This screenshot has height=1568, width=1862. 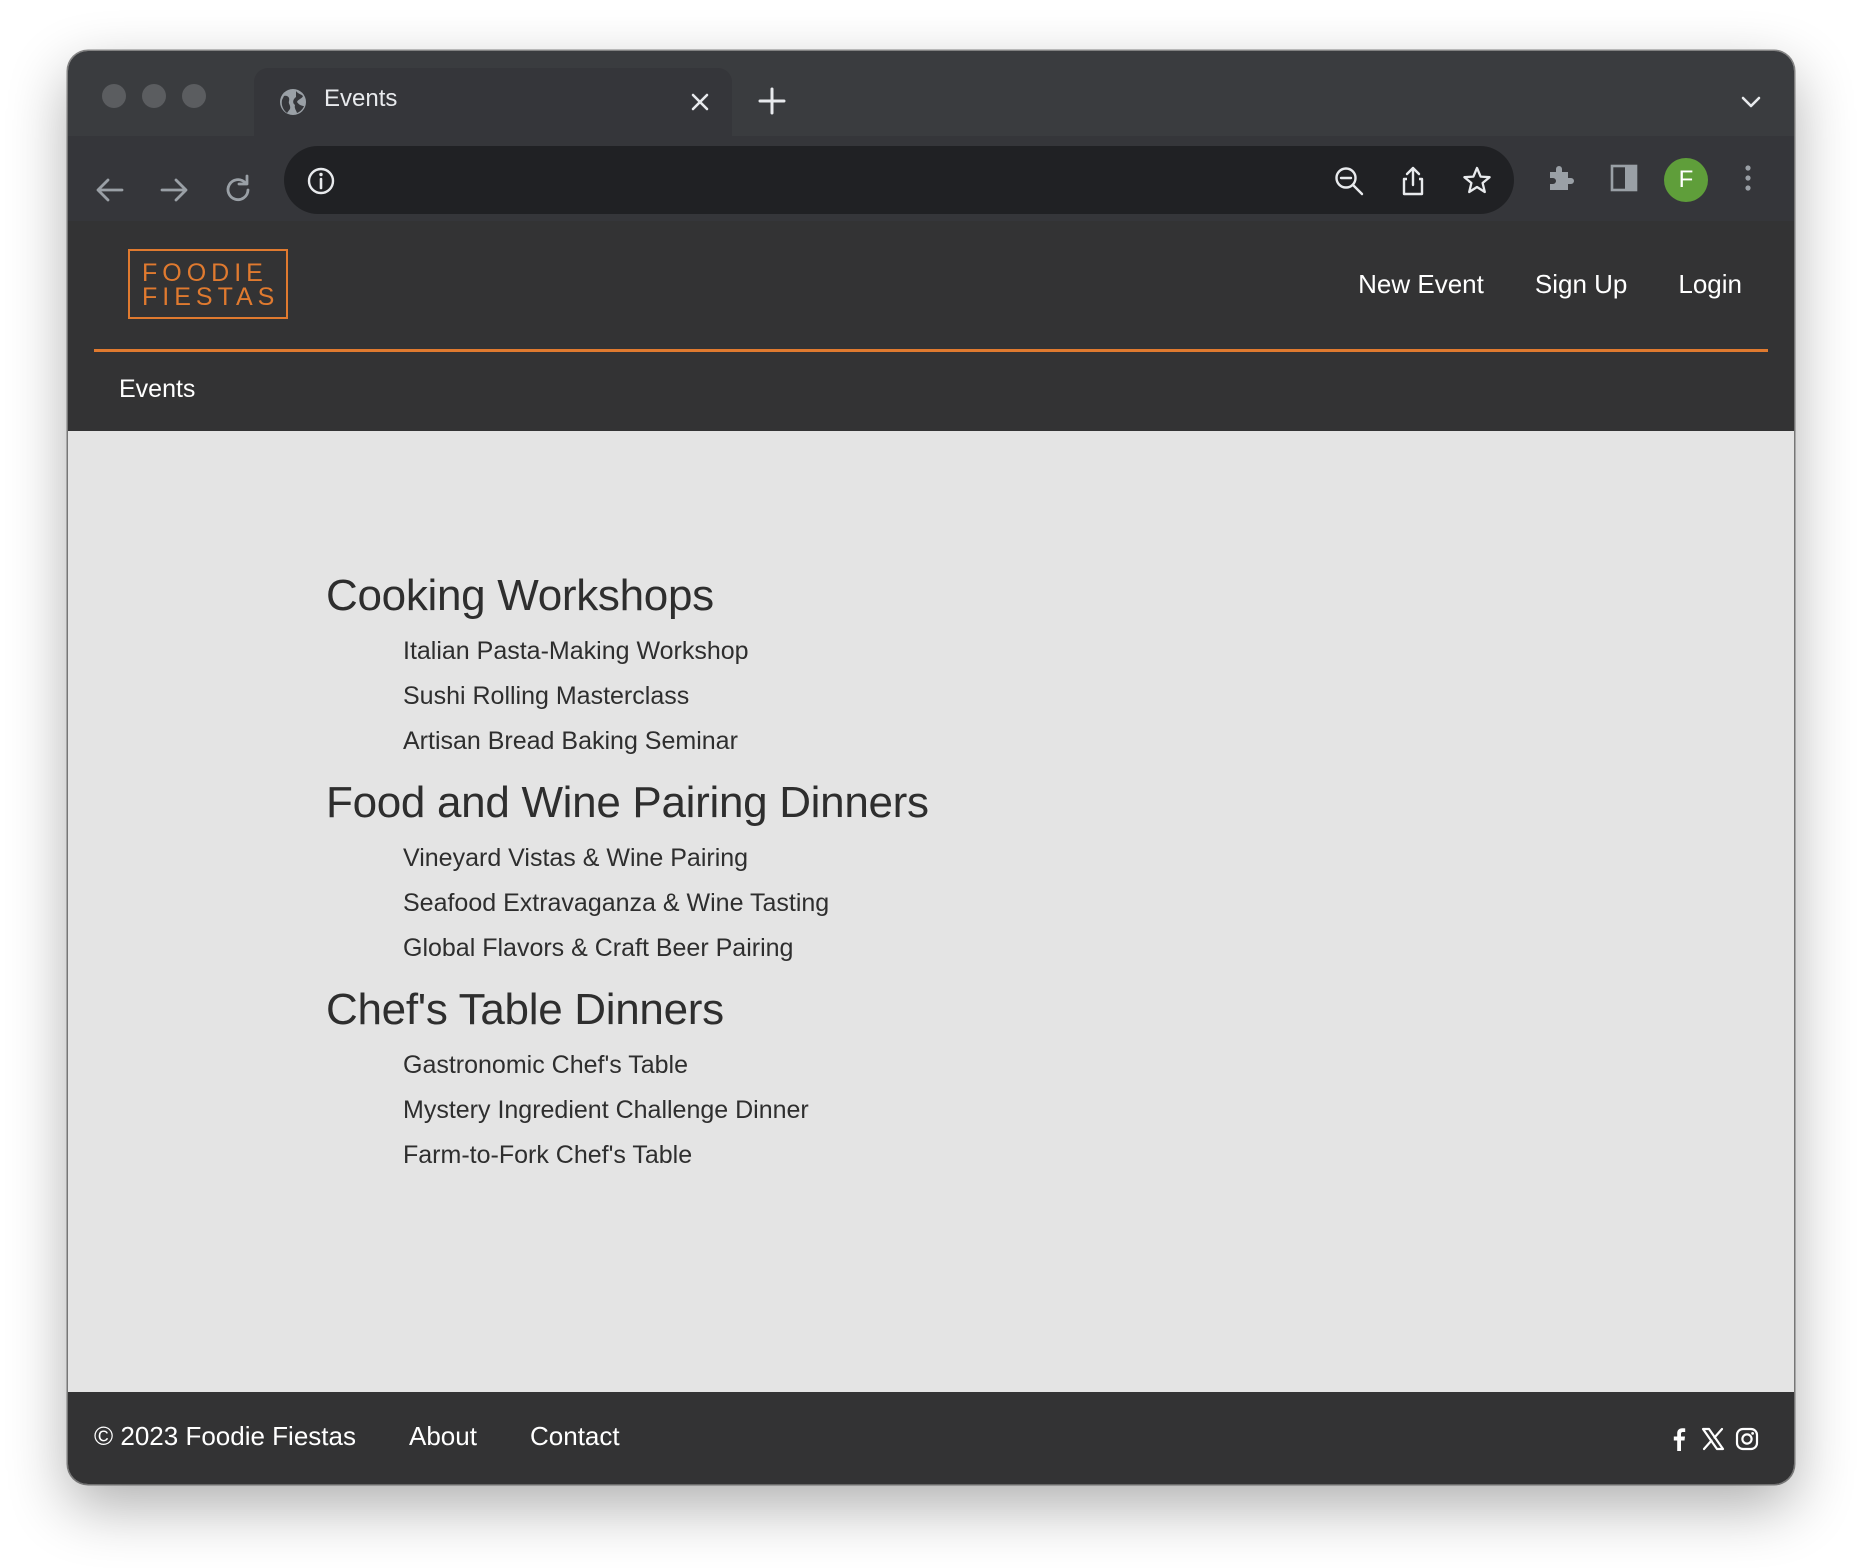 What do you see at coordinates (931, 350) in the screenshot?
I see `header-divider` at bounding box center [931, 350].